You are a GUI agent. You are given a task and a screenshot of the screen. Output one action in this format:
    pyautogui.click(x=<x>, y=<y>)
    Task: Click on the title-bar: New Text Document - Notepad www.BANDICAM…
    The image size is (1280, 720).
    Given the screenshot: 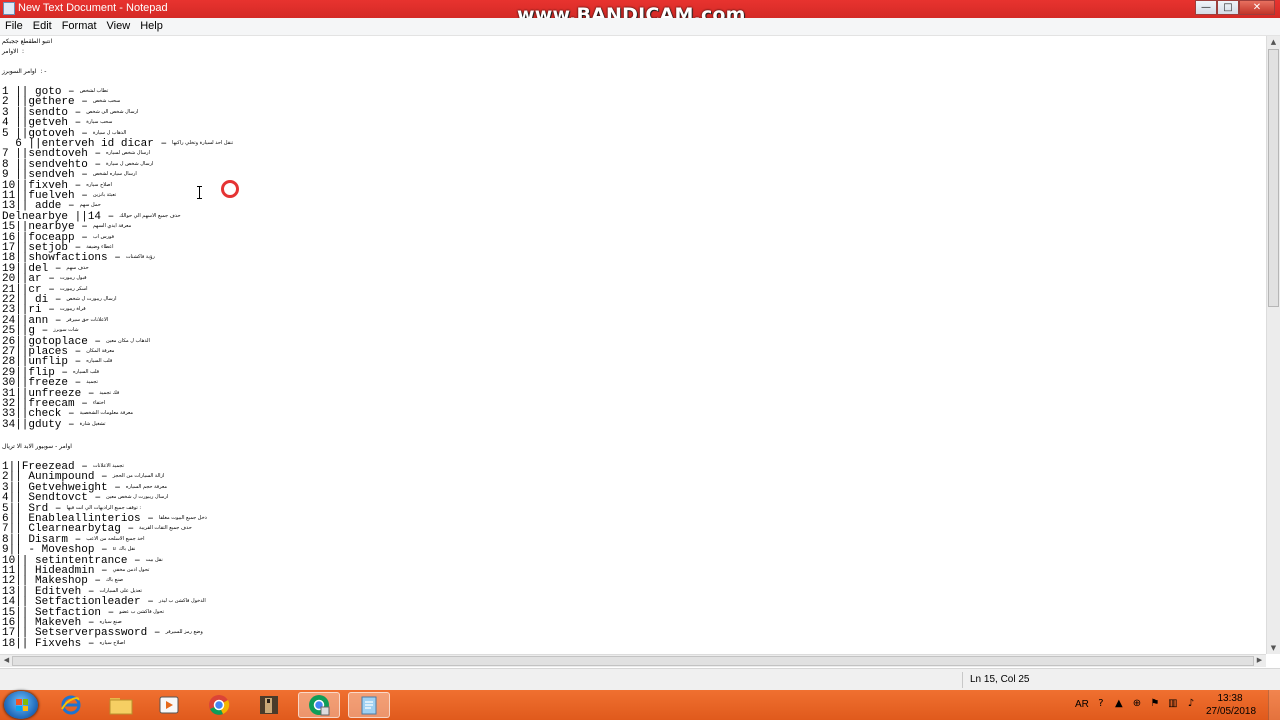 What is the action you would take?
    pyautogui.click(x=640, y=13)
    